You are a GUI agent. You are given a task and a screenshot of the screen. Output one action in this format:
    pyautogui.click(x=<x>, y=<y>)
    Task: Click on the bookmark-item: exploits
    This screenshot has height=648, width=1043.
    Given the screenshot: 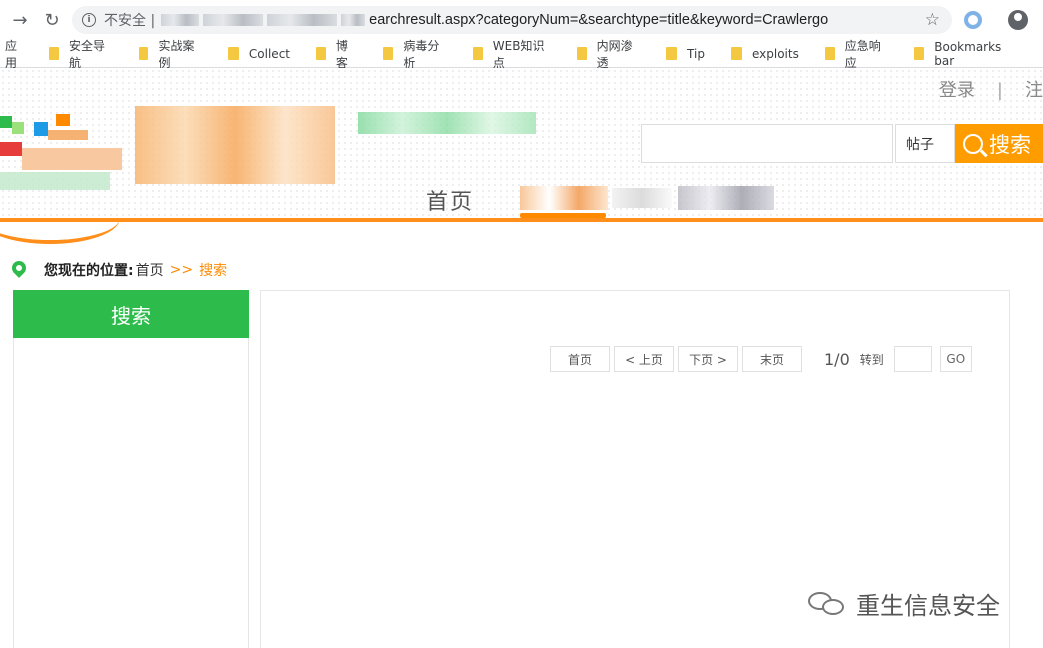 What is the action you would take?
    pyautogui.click(x=764, y=54)
    